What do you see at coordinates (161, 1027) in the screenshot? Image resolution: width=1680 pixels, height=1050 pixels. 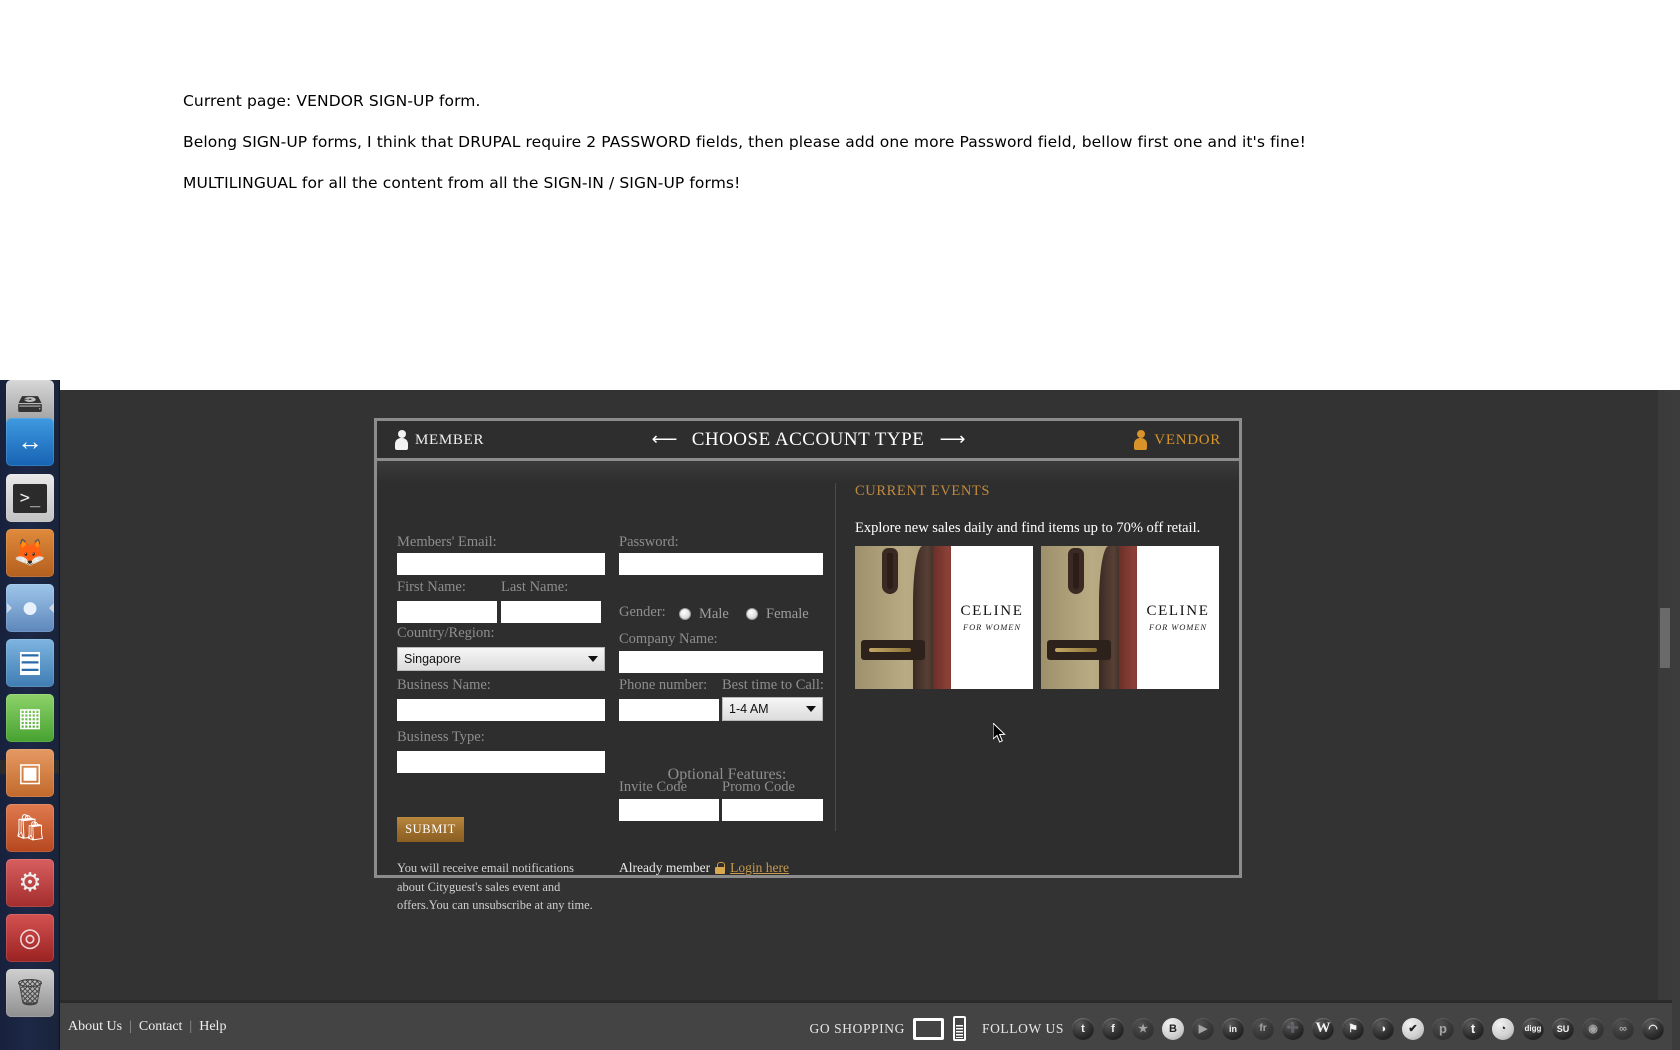 I see `footer-link-contact: Contact` at bounding box center [161, 1027].